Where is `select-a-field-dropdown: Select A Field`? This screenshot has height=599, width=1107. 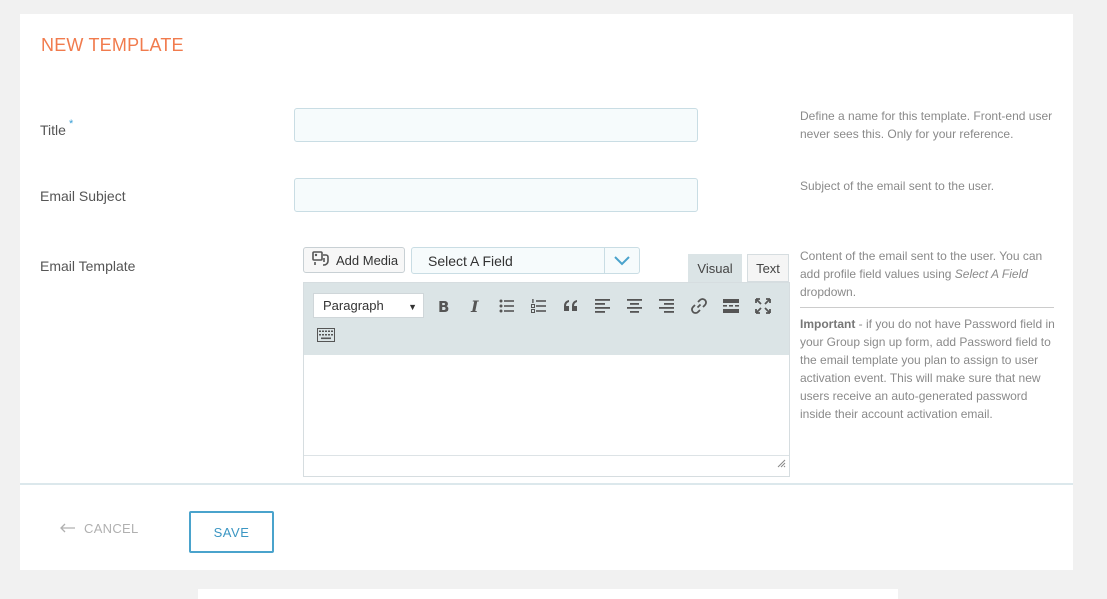 select-a-field-dropdown: Select A Field is located at coordinates (525, 260).